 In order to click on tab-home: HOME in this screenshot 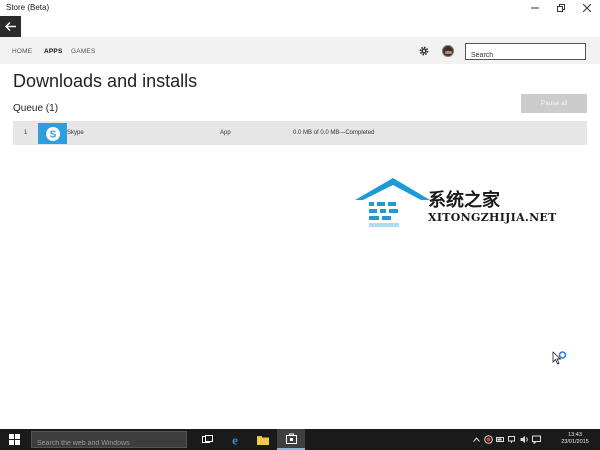, I will do `click(22, 51)`.